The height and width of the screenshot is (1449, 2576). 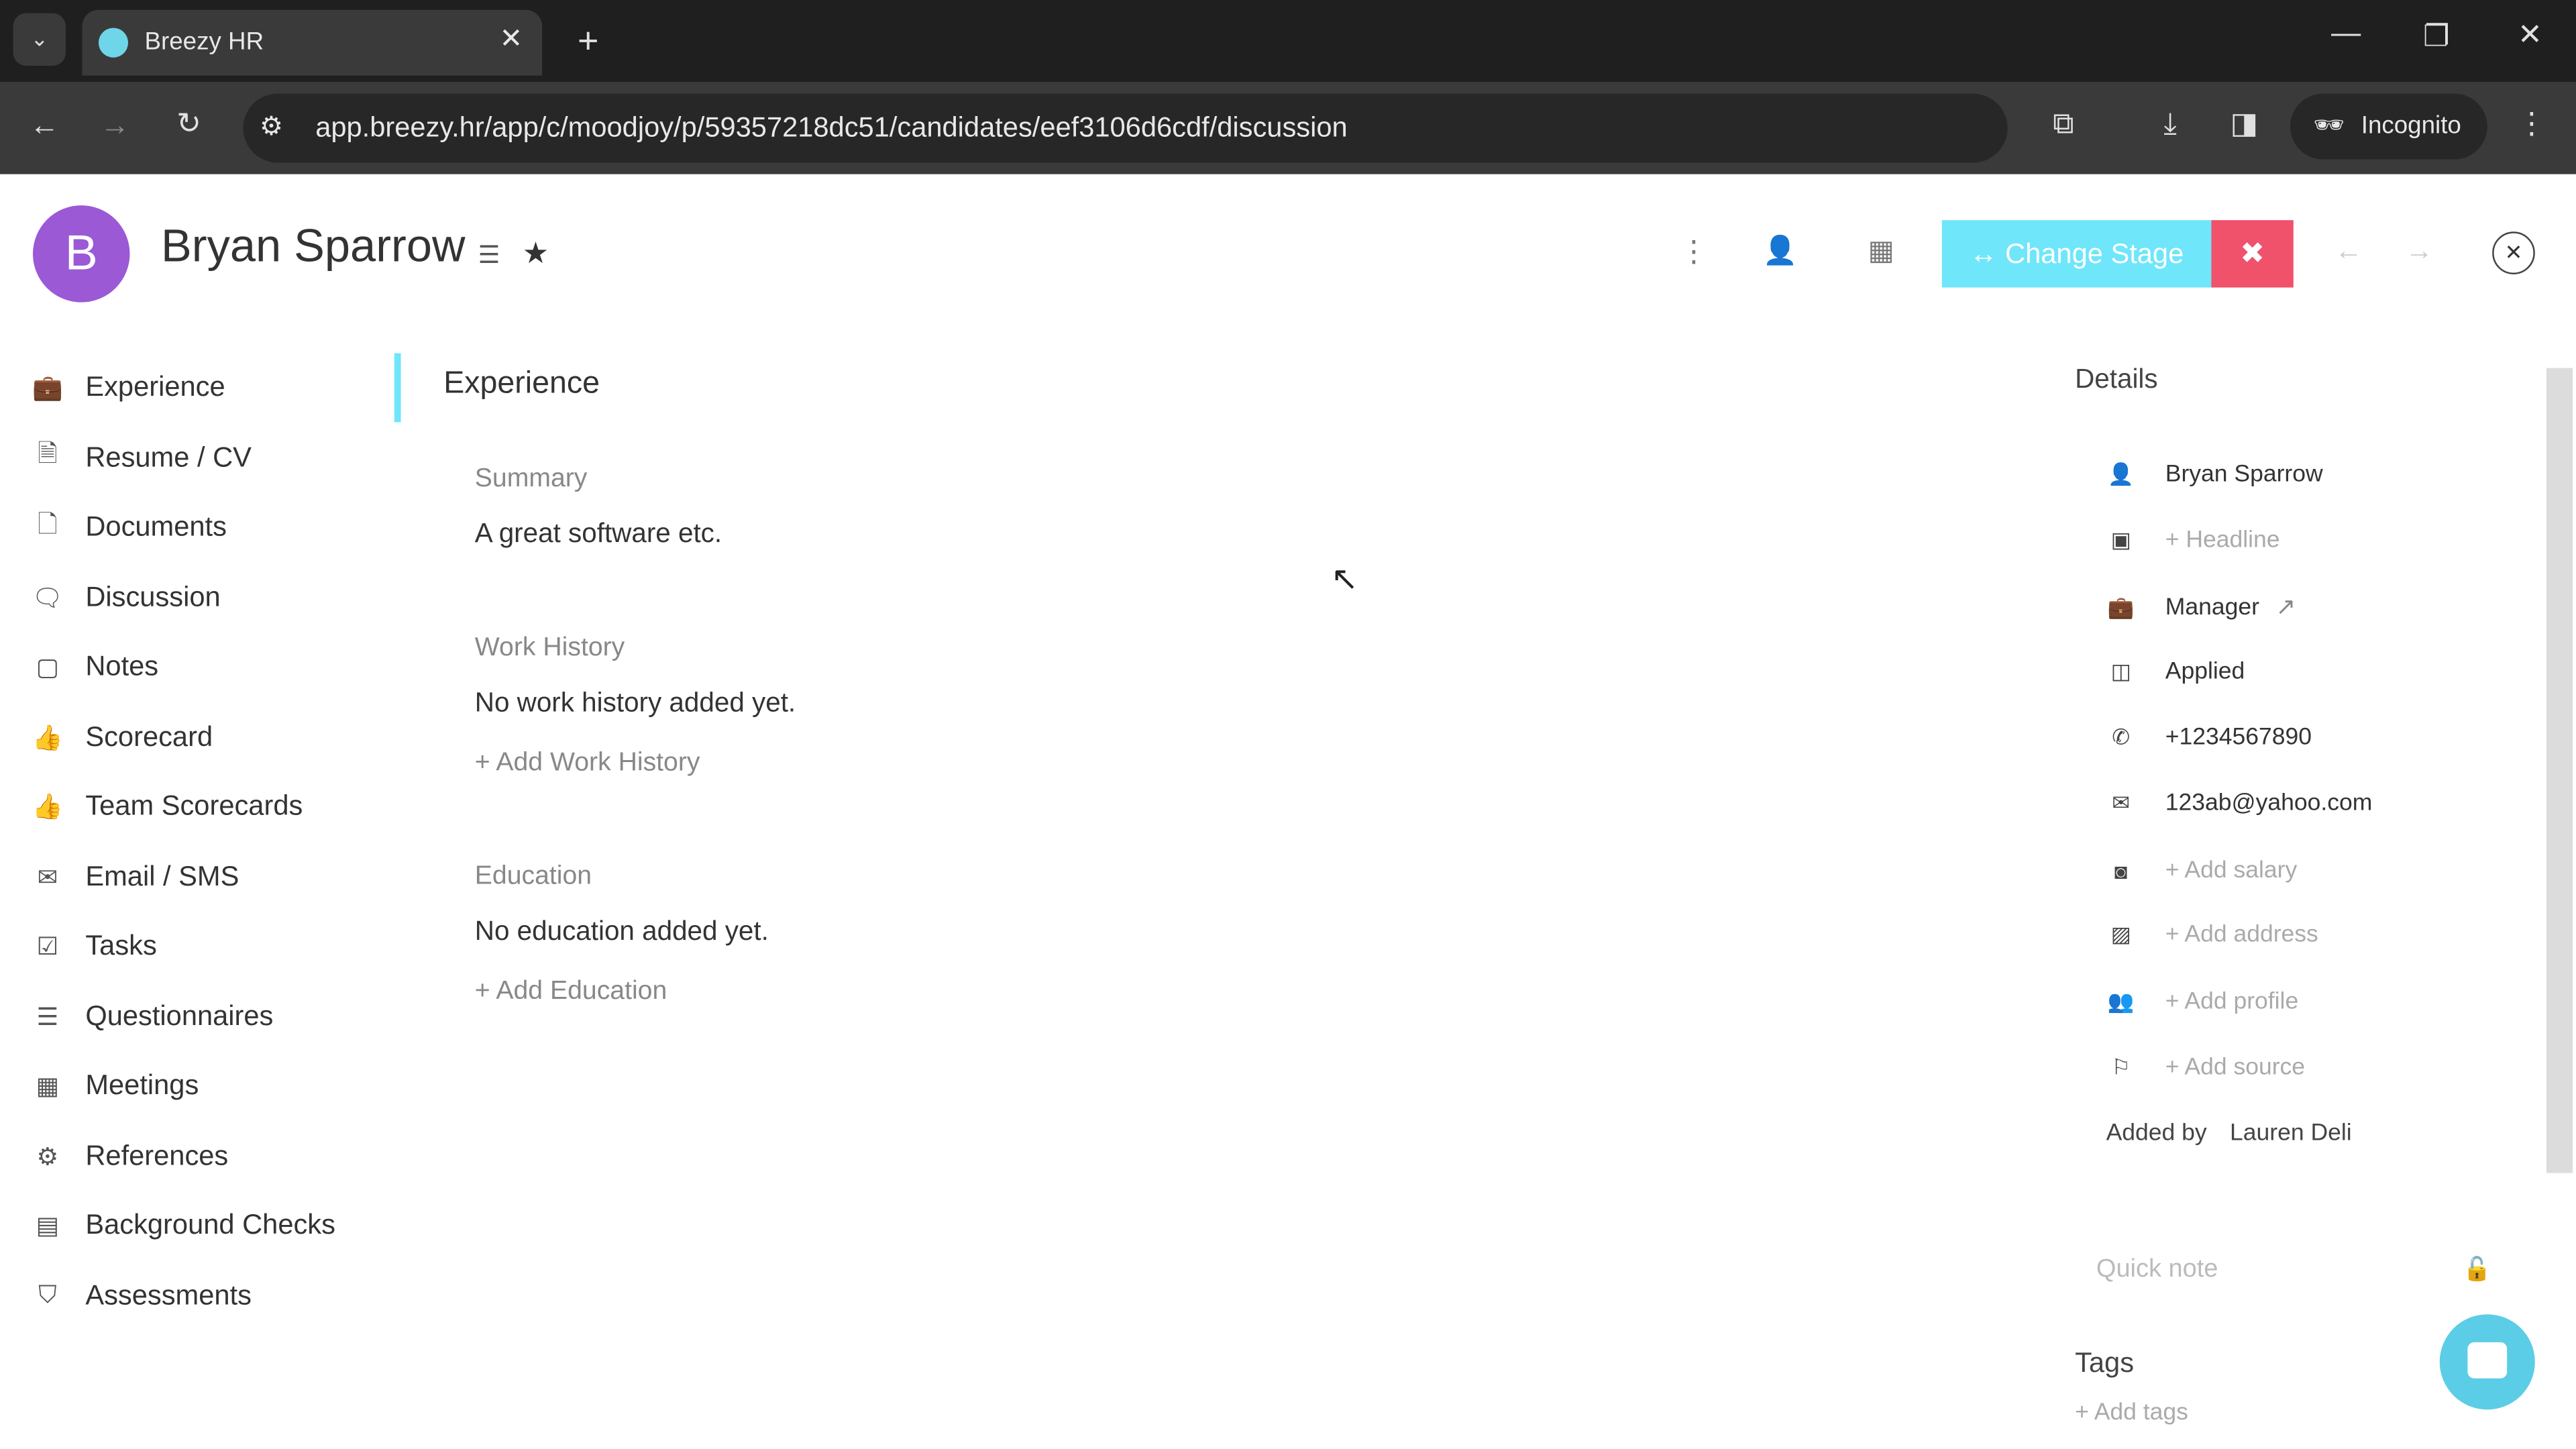 What do you see at coordinates (48, 524) in the screenshot?
I see `document-icon: 🗋` at bounding box center [48, 524].